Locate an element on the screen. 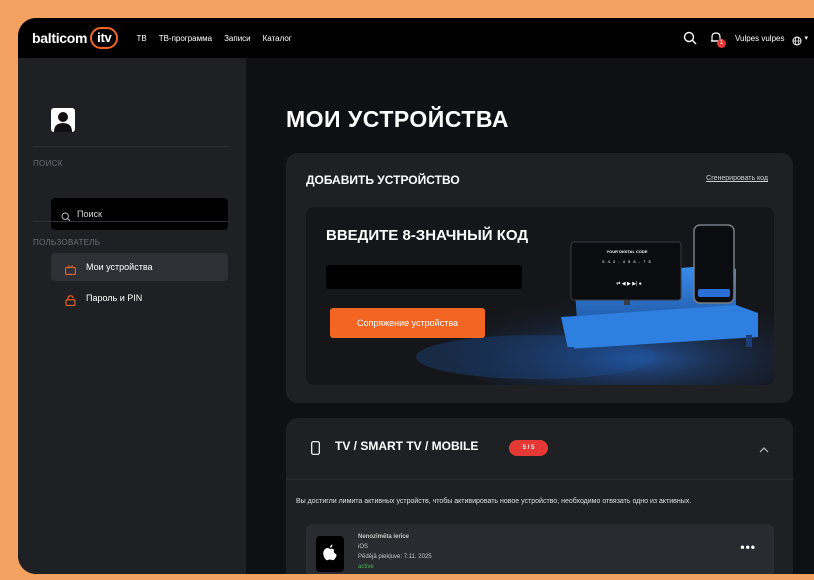  sidebar-item-label: Мои устройства is located at coordinates (119, 267).